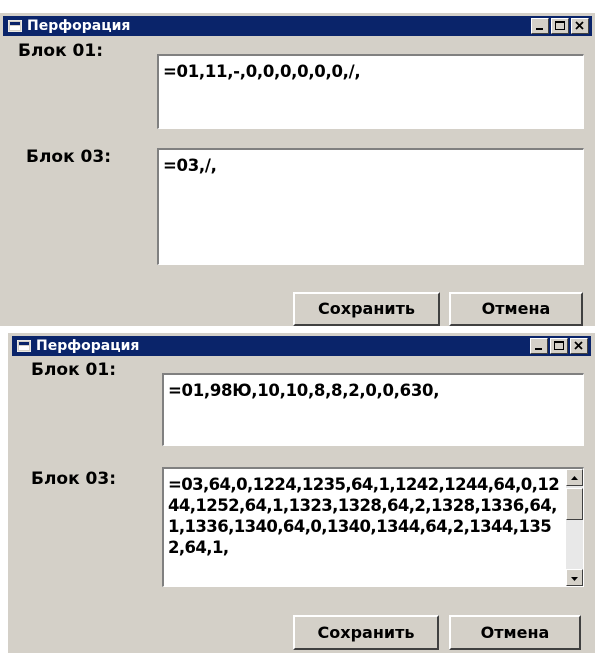 This screenshot has width=595, height=659. What do you see at coordinates (574, 504) in the screenshot?
I see `scroll-thumb` at bounding box center [574, 504].